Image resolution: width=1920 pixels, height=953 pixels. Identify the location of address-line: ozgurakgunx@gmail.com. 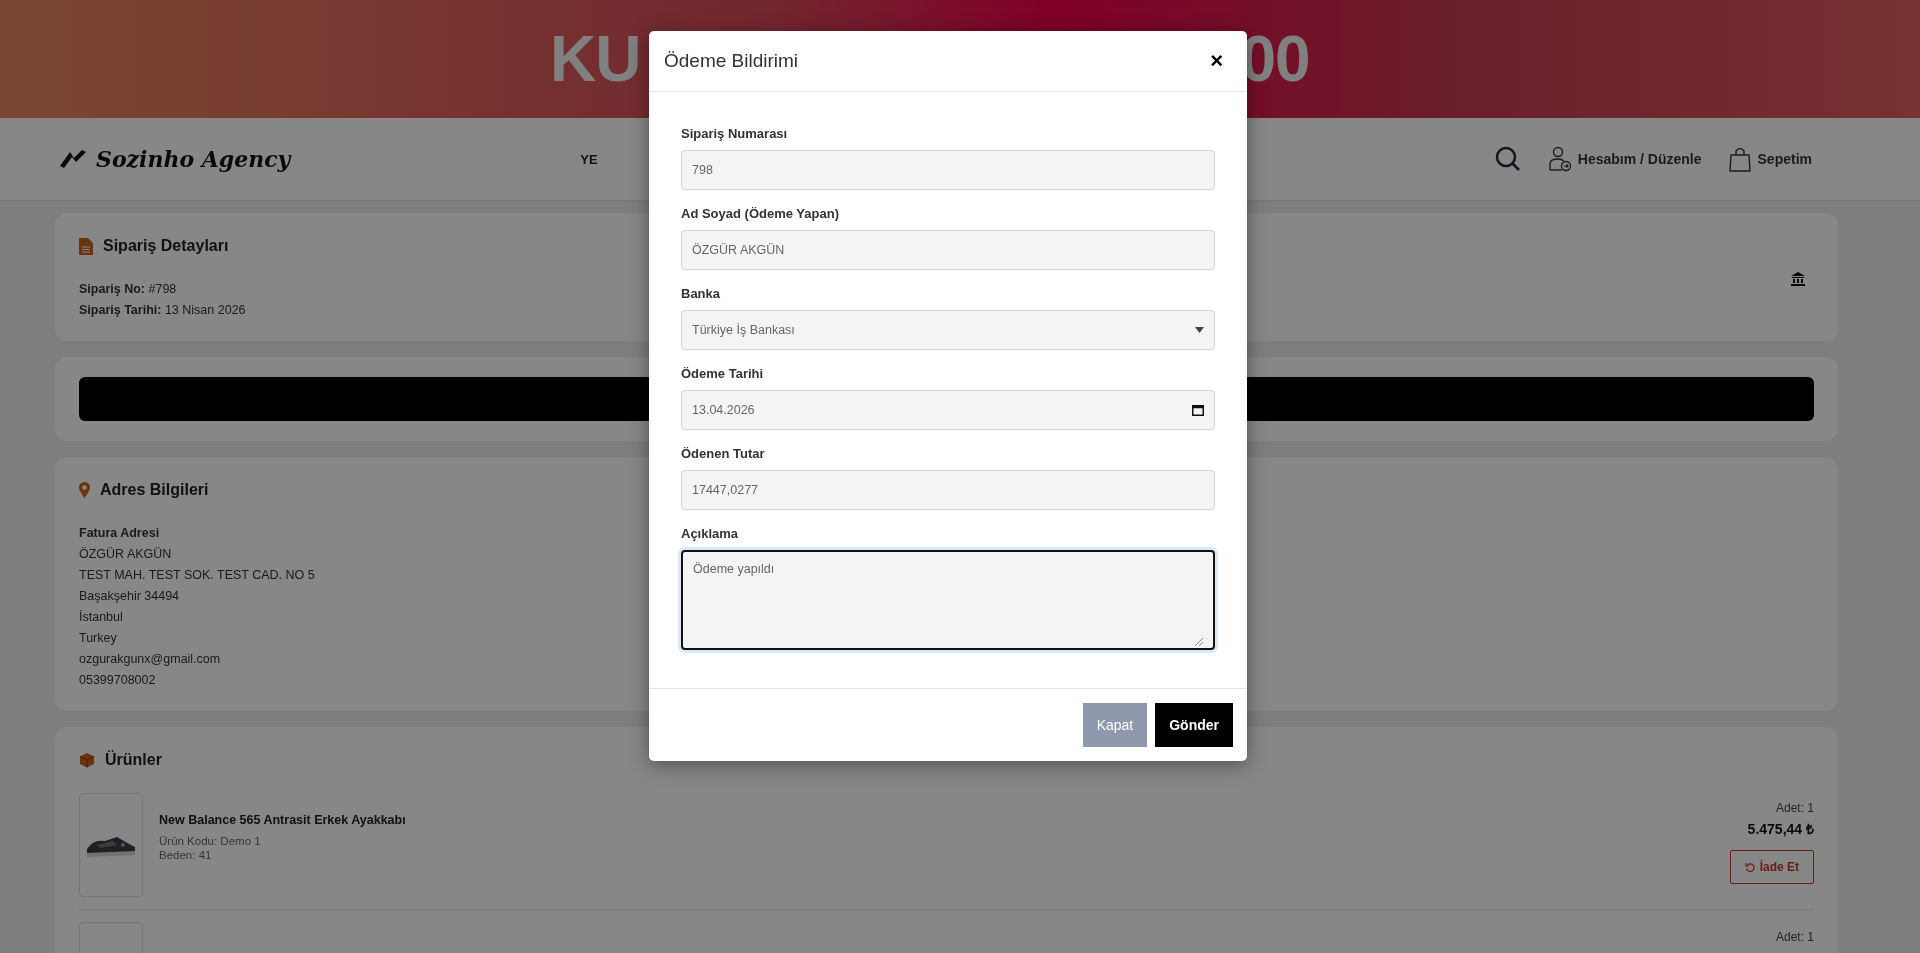
(150, 659).